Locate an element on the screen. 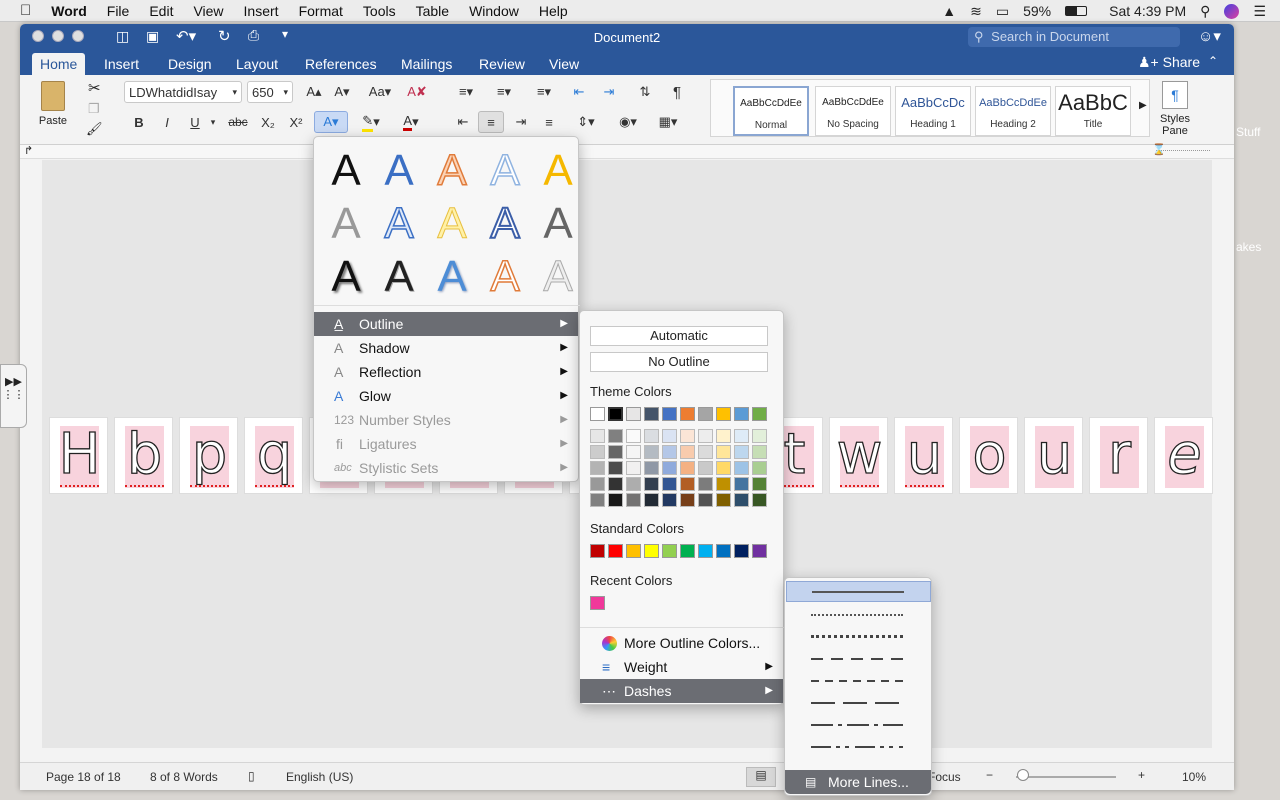 This screenshot has width=1280, height=800. horizontal-ruler: ↱ ⌛ is located at coordinates (627, 151).